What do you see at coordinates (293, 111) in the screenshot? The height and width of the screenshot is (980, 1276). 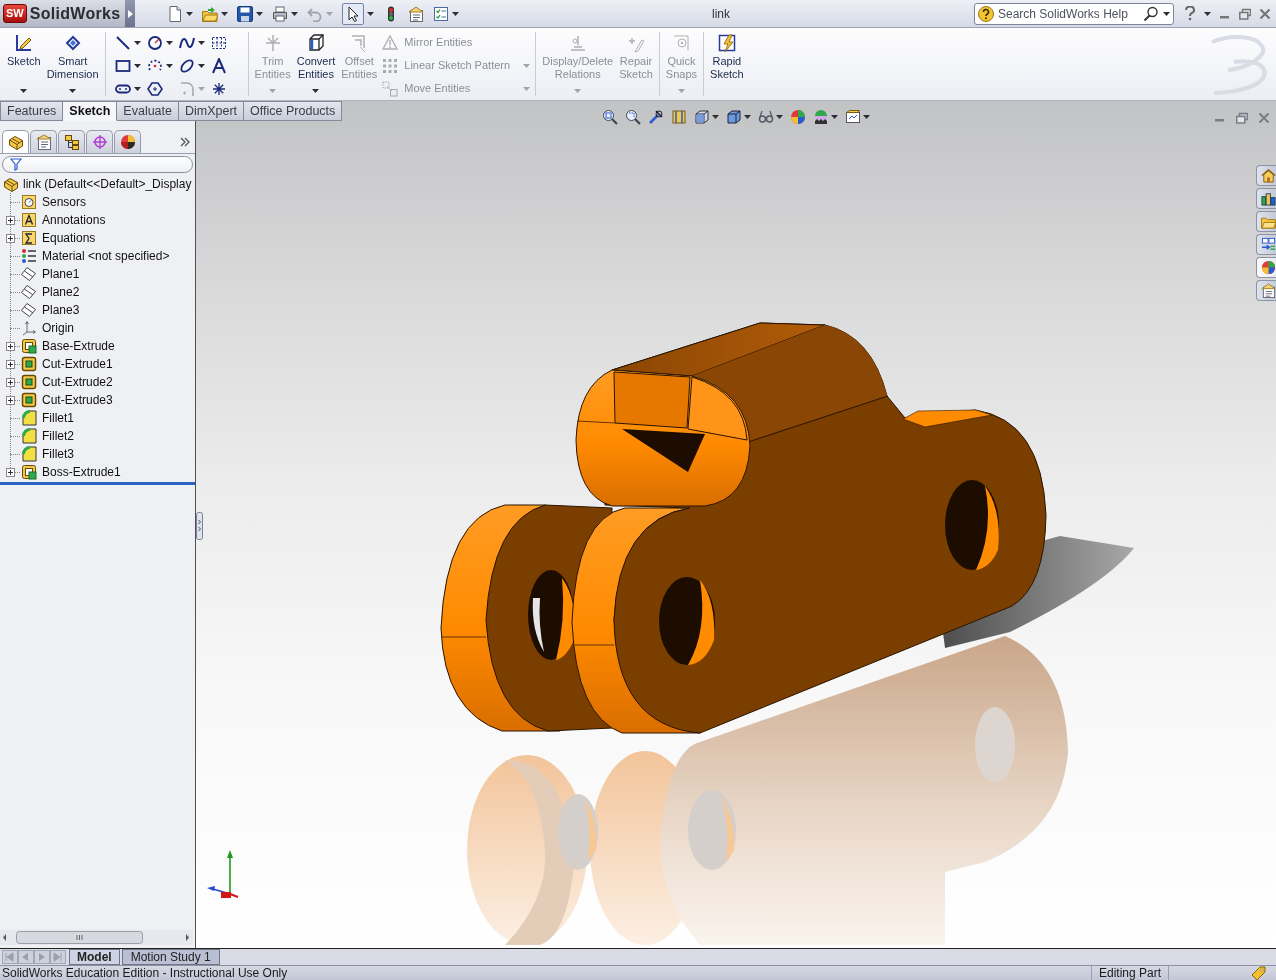 I see `ribbon-tab: Office Products` at bounding box center [293, 111].